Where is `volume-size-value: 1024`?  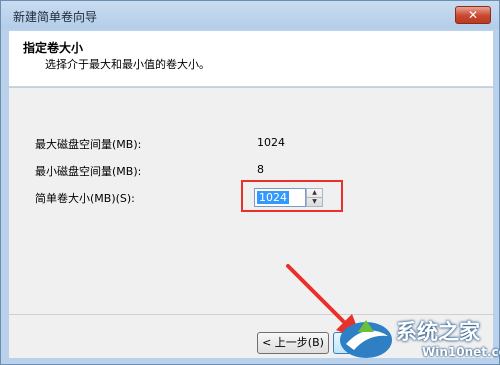 volume-size-value: 1024 is located at coordinates (273, 197).